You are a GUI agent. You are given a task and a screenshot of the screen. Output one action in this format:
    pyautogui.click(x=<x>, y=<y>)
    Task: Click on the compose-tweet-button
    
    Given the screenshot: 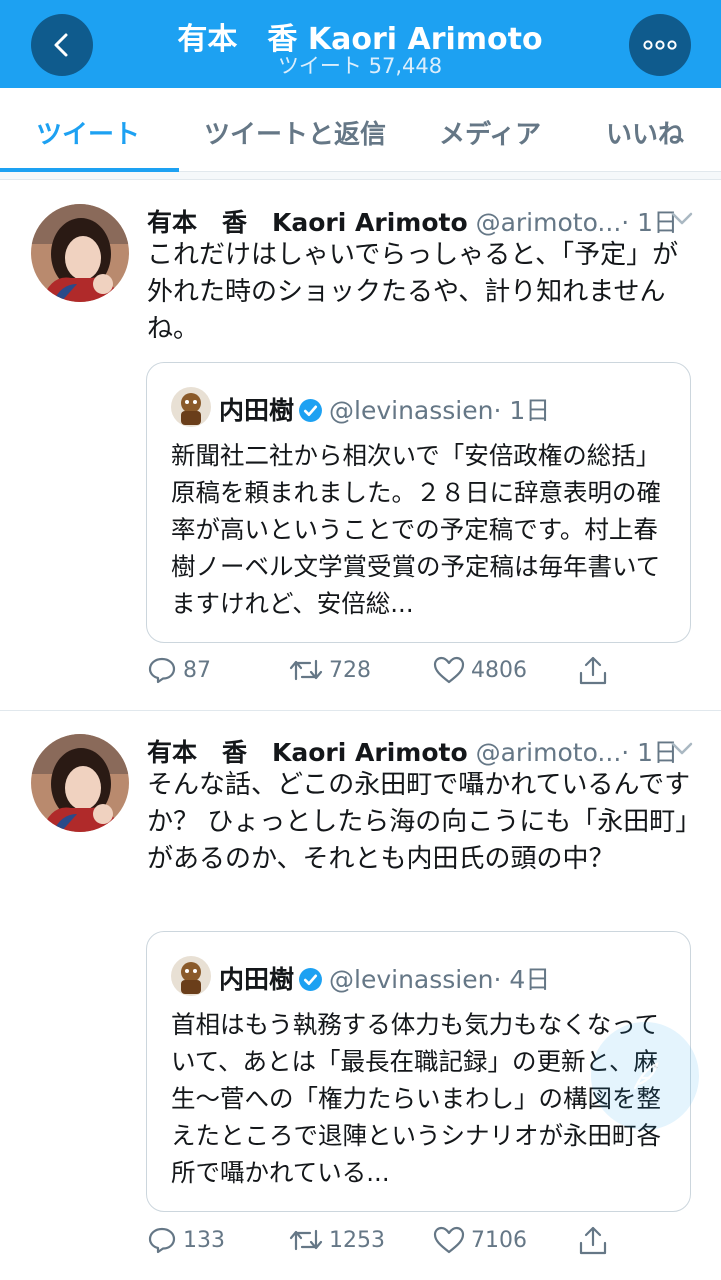 What is the action you would take?
    pyautogui.click(x=645, y=1076)
    